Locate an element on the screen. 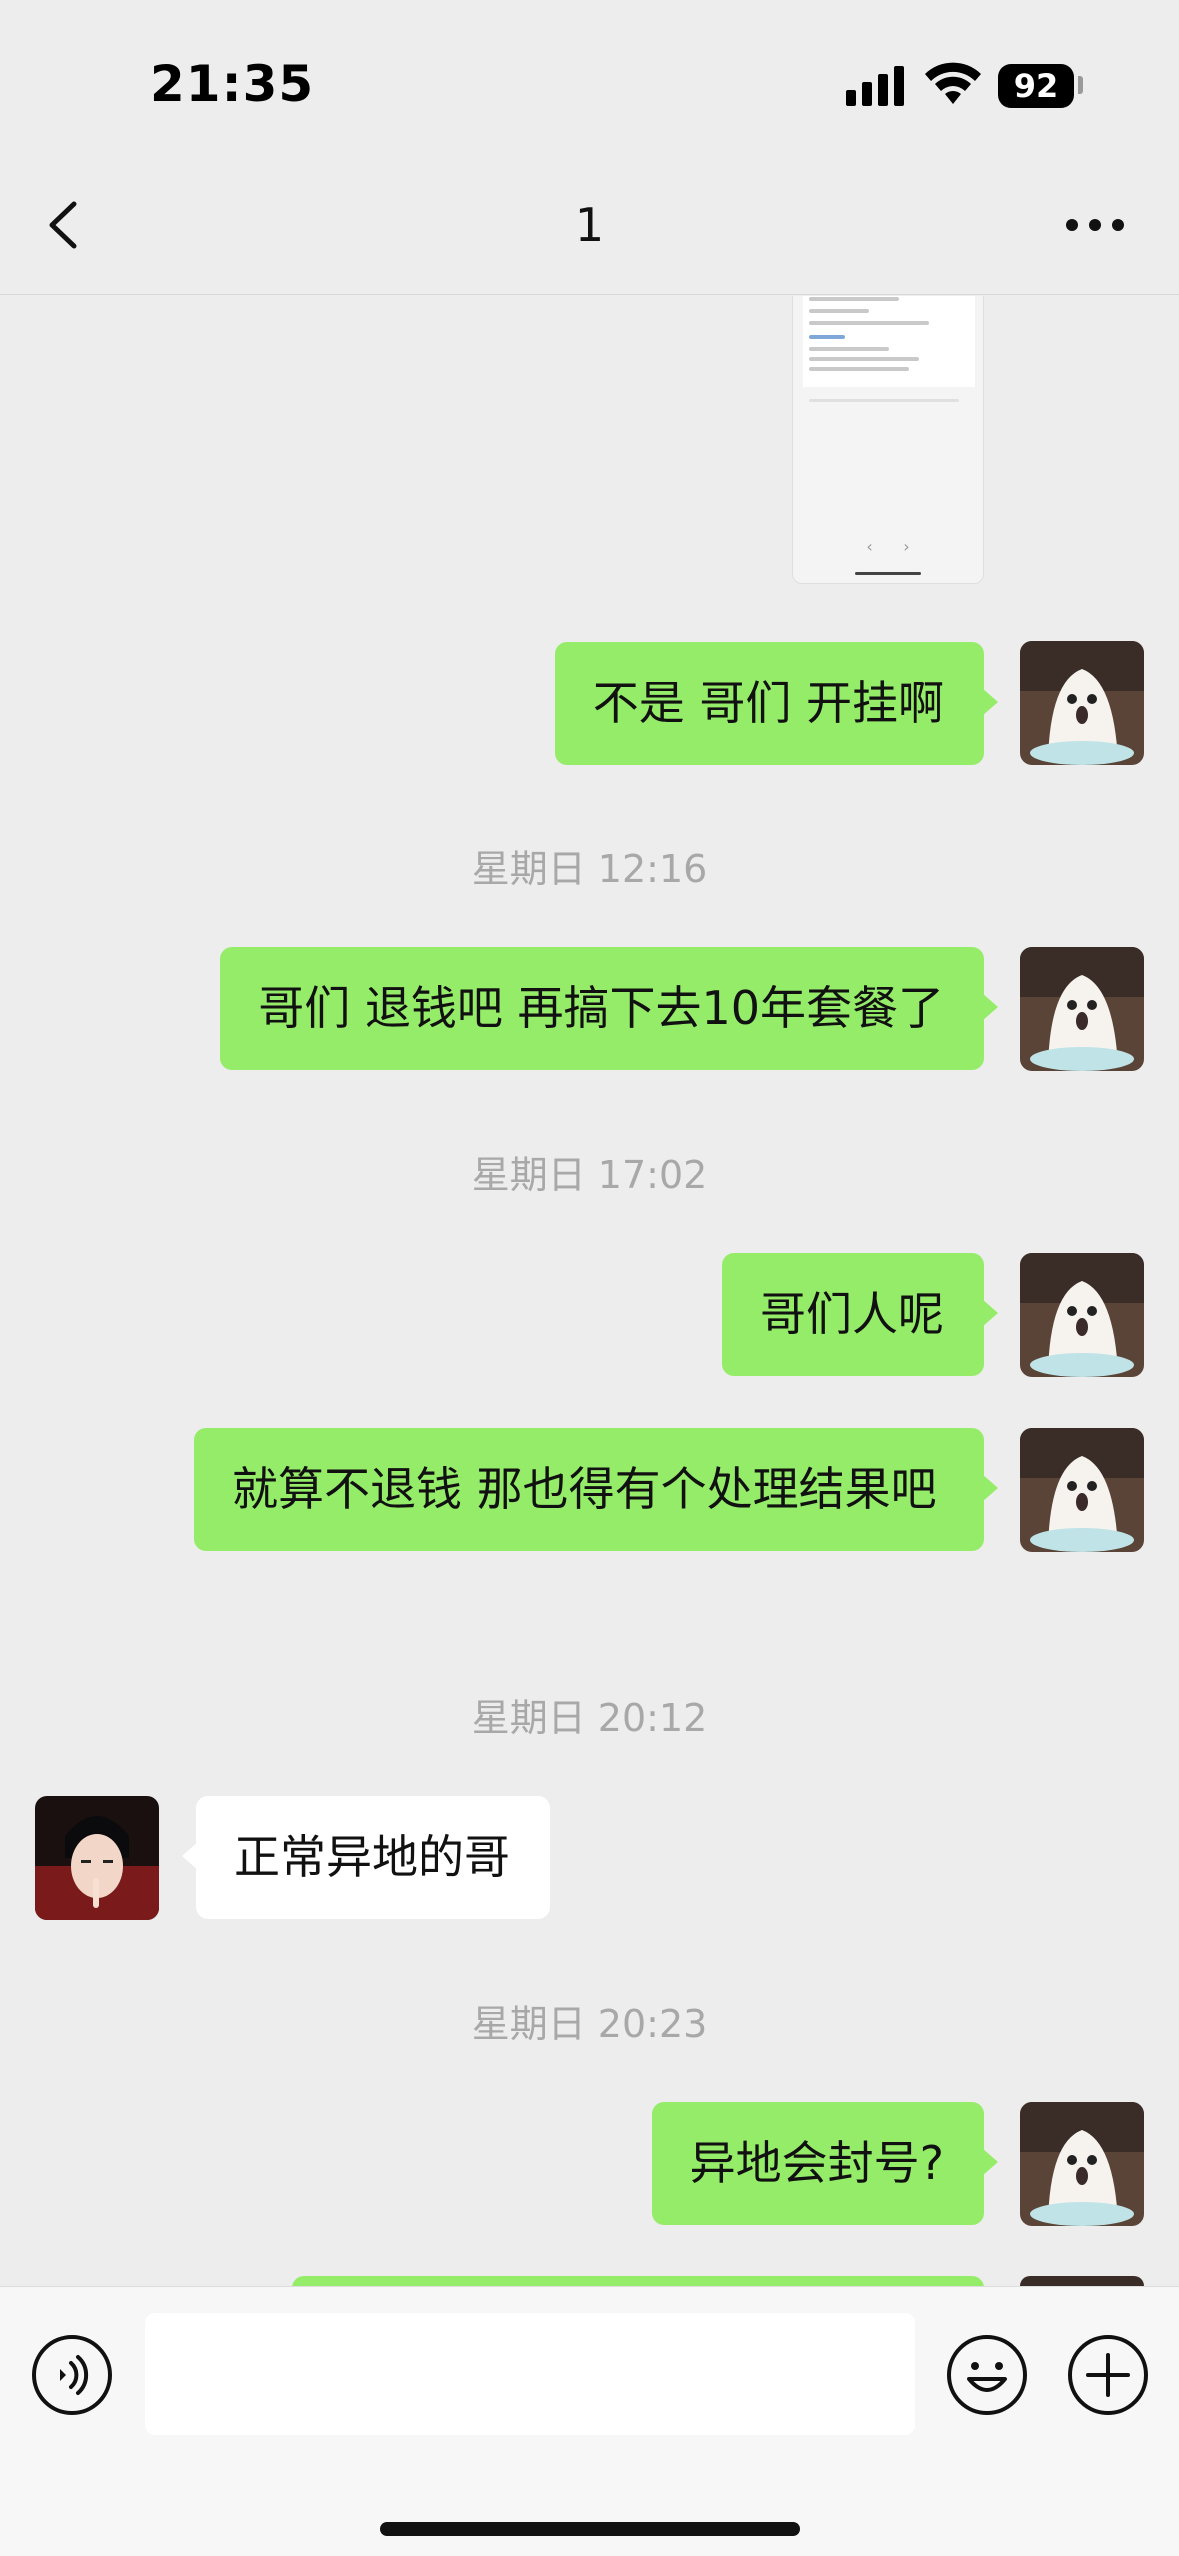  home-indicator is located at coordinates (590, 2529).